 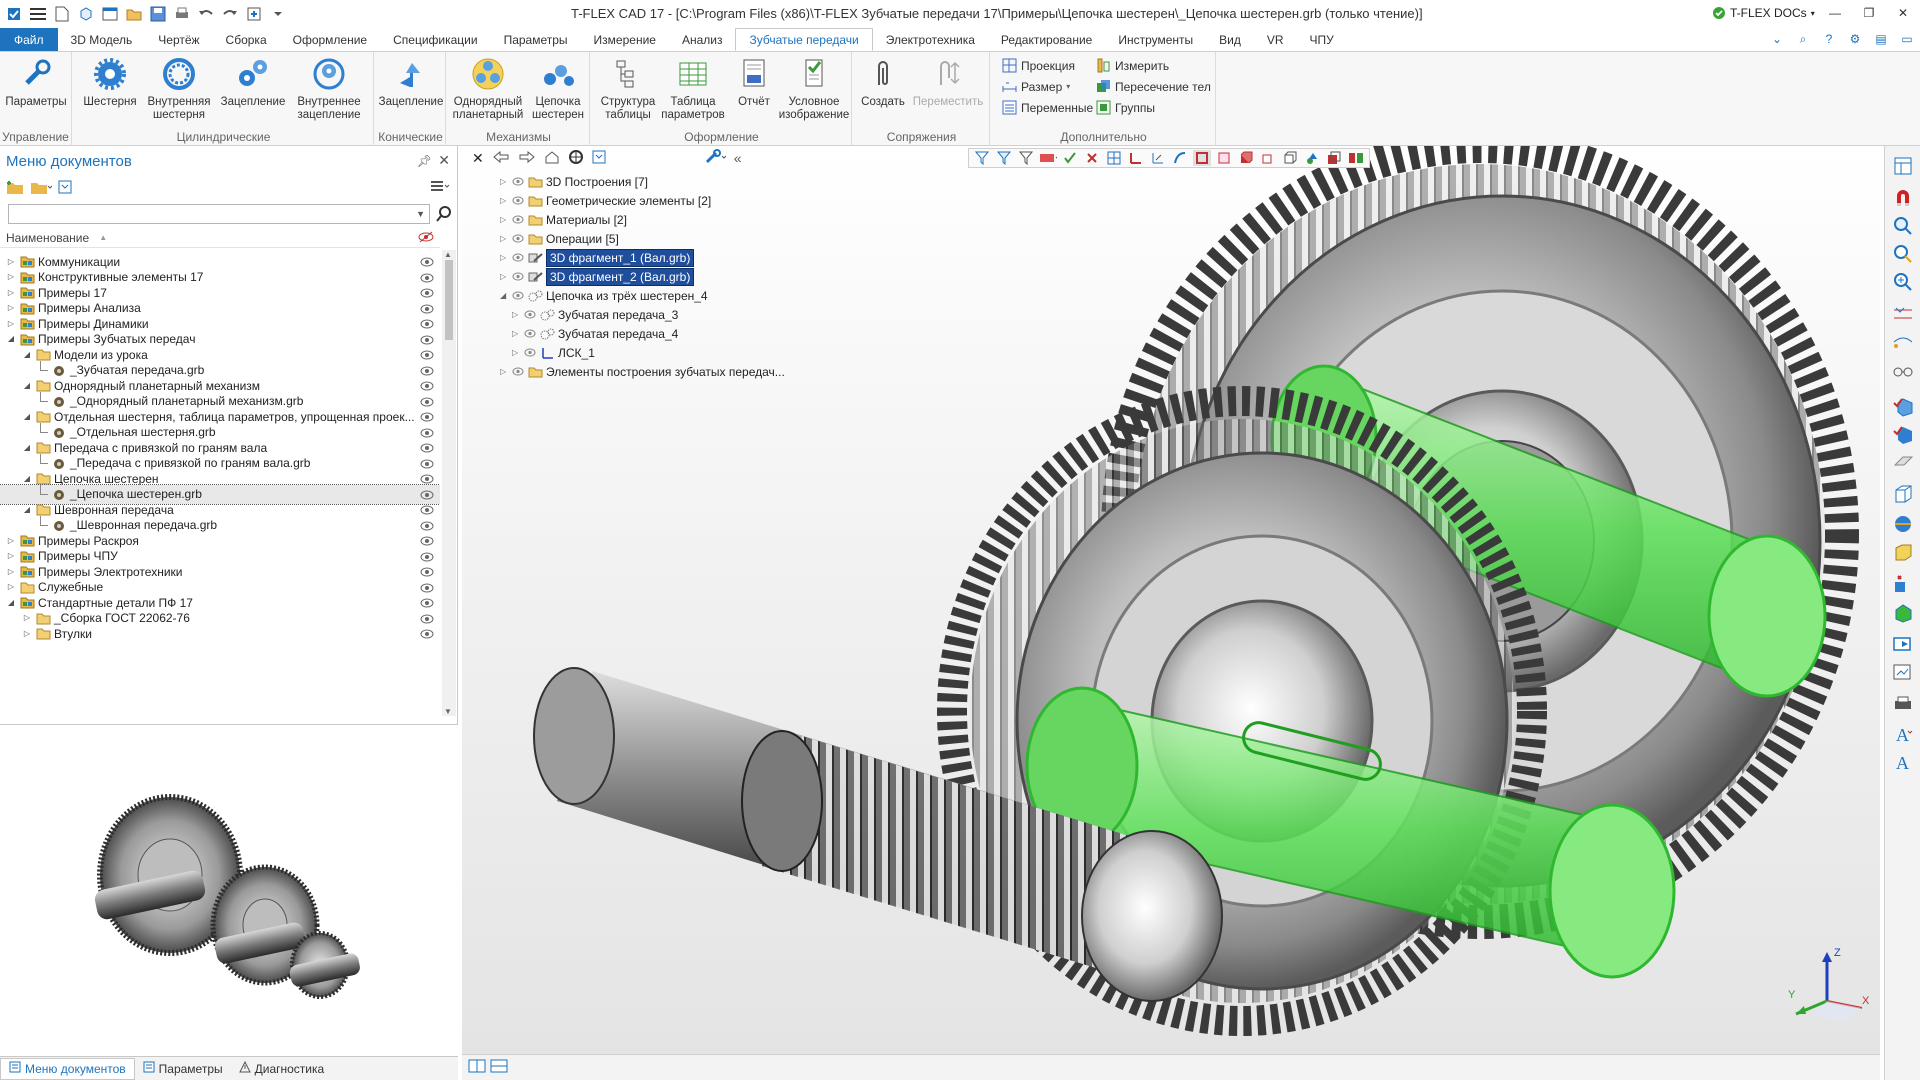 I want to click on layout-icon: ▤, so click(x=1881, y=39).